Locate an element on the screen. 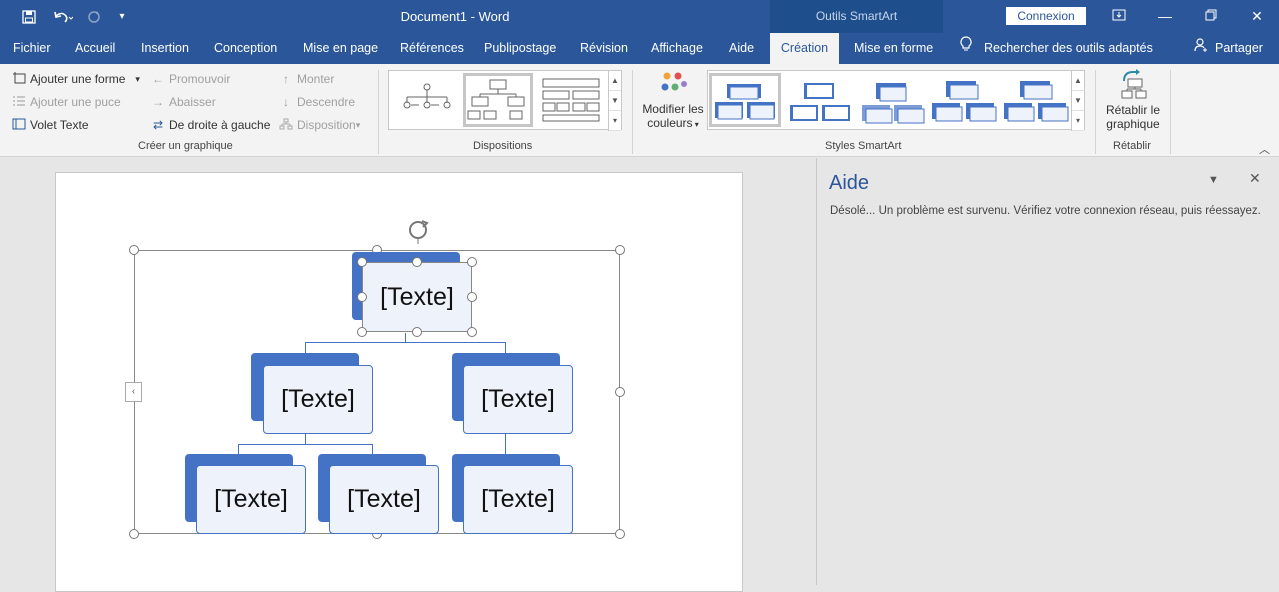  reset-label-1: Rétablir le is located at coordinates (1133, 110).